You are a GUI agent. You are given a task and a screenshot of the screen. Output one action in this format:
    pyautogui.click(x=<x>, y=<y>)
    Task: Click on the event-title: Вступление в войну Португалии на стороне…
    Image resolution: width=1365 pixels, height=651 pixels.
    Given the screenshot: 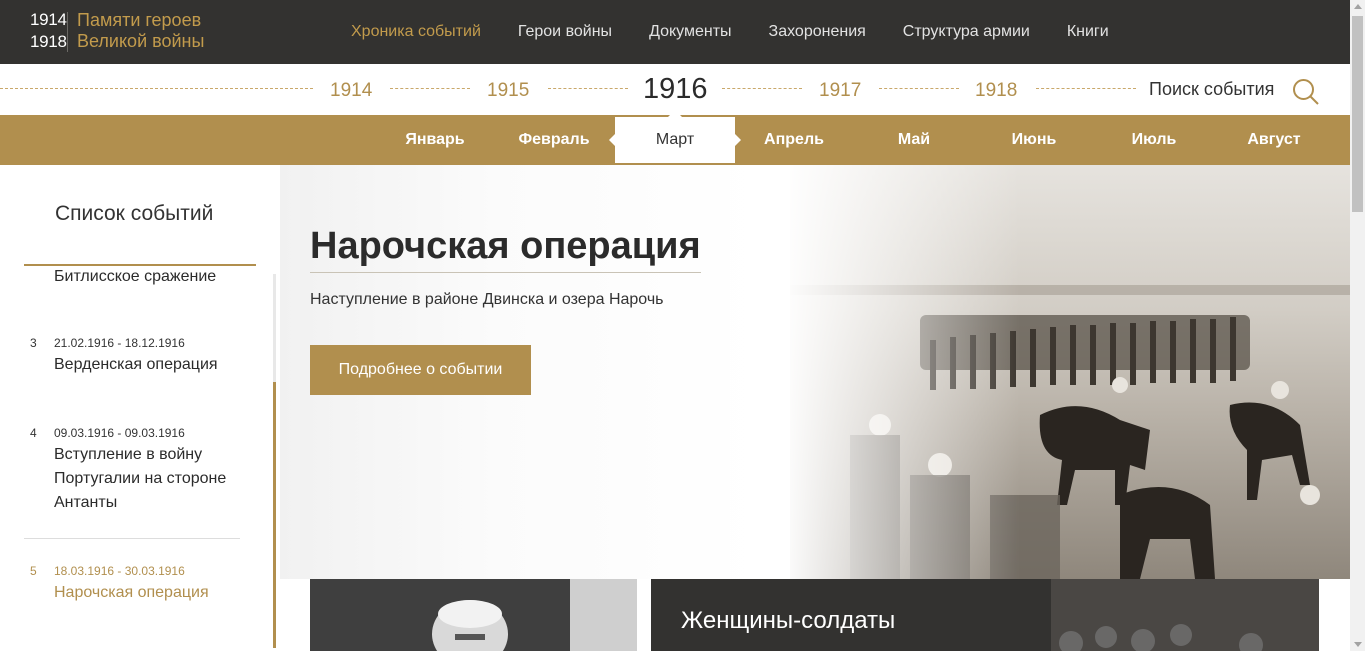 What is the action you would take?
    pyautogui.click(x=140, y=478)
    